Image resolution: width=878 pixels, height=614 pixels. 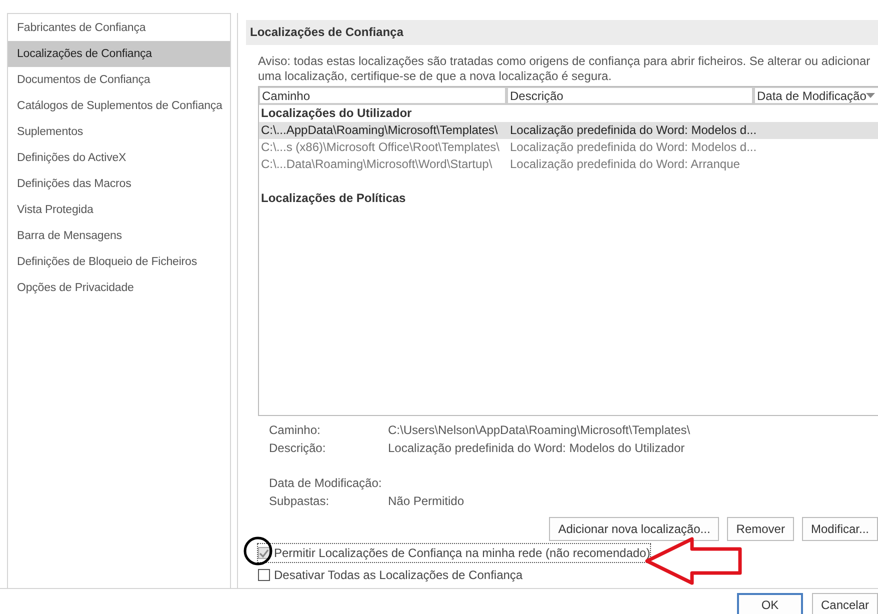 I want to click on detail-label: Data de Modificação:, so click(x=326, y=483).